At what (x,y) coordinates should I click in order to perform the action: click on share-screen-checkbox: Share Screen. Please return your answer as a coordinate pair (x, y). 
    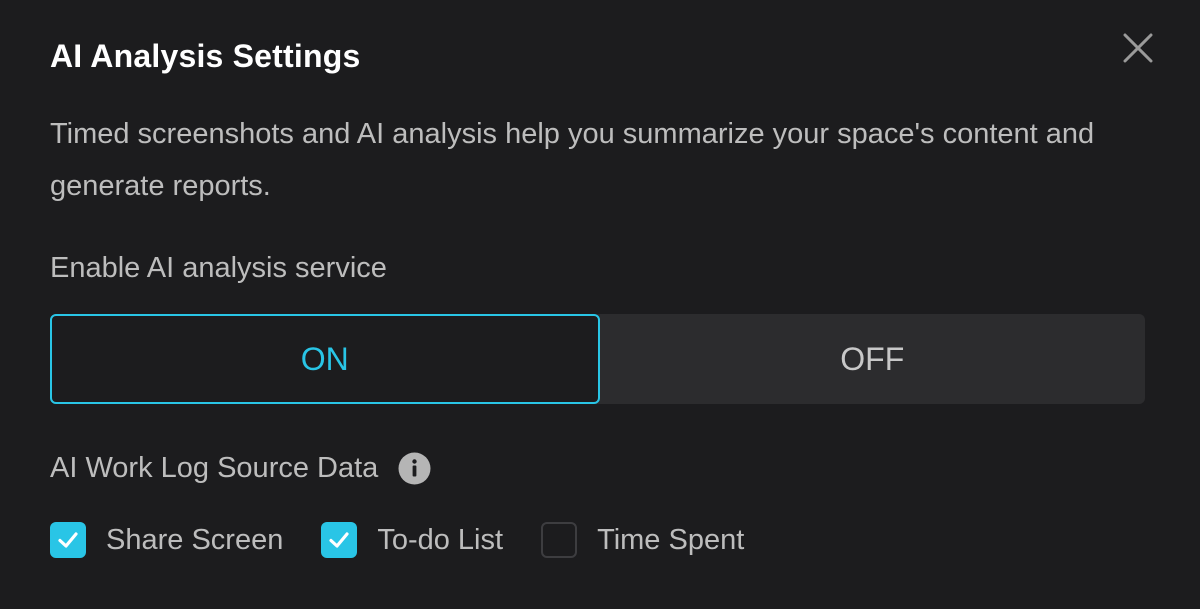
    Looking at the image, I should click on (166, 540).